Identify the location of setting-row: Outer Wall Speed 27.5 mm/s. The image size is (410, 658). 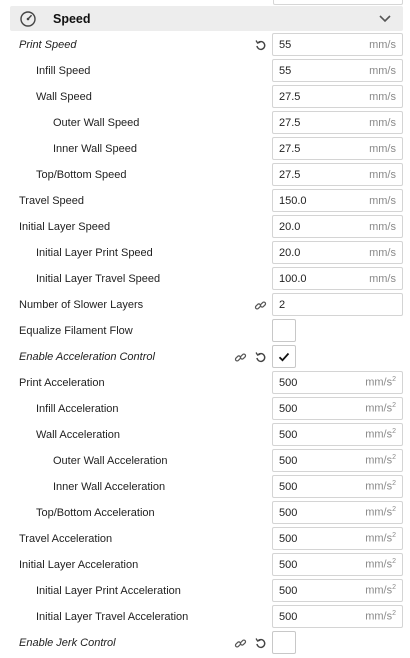
(205, 123).